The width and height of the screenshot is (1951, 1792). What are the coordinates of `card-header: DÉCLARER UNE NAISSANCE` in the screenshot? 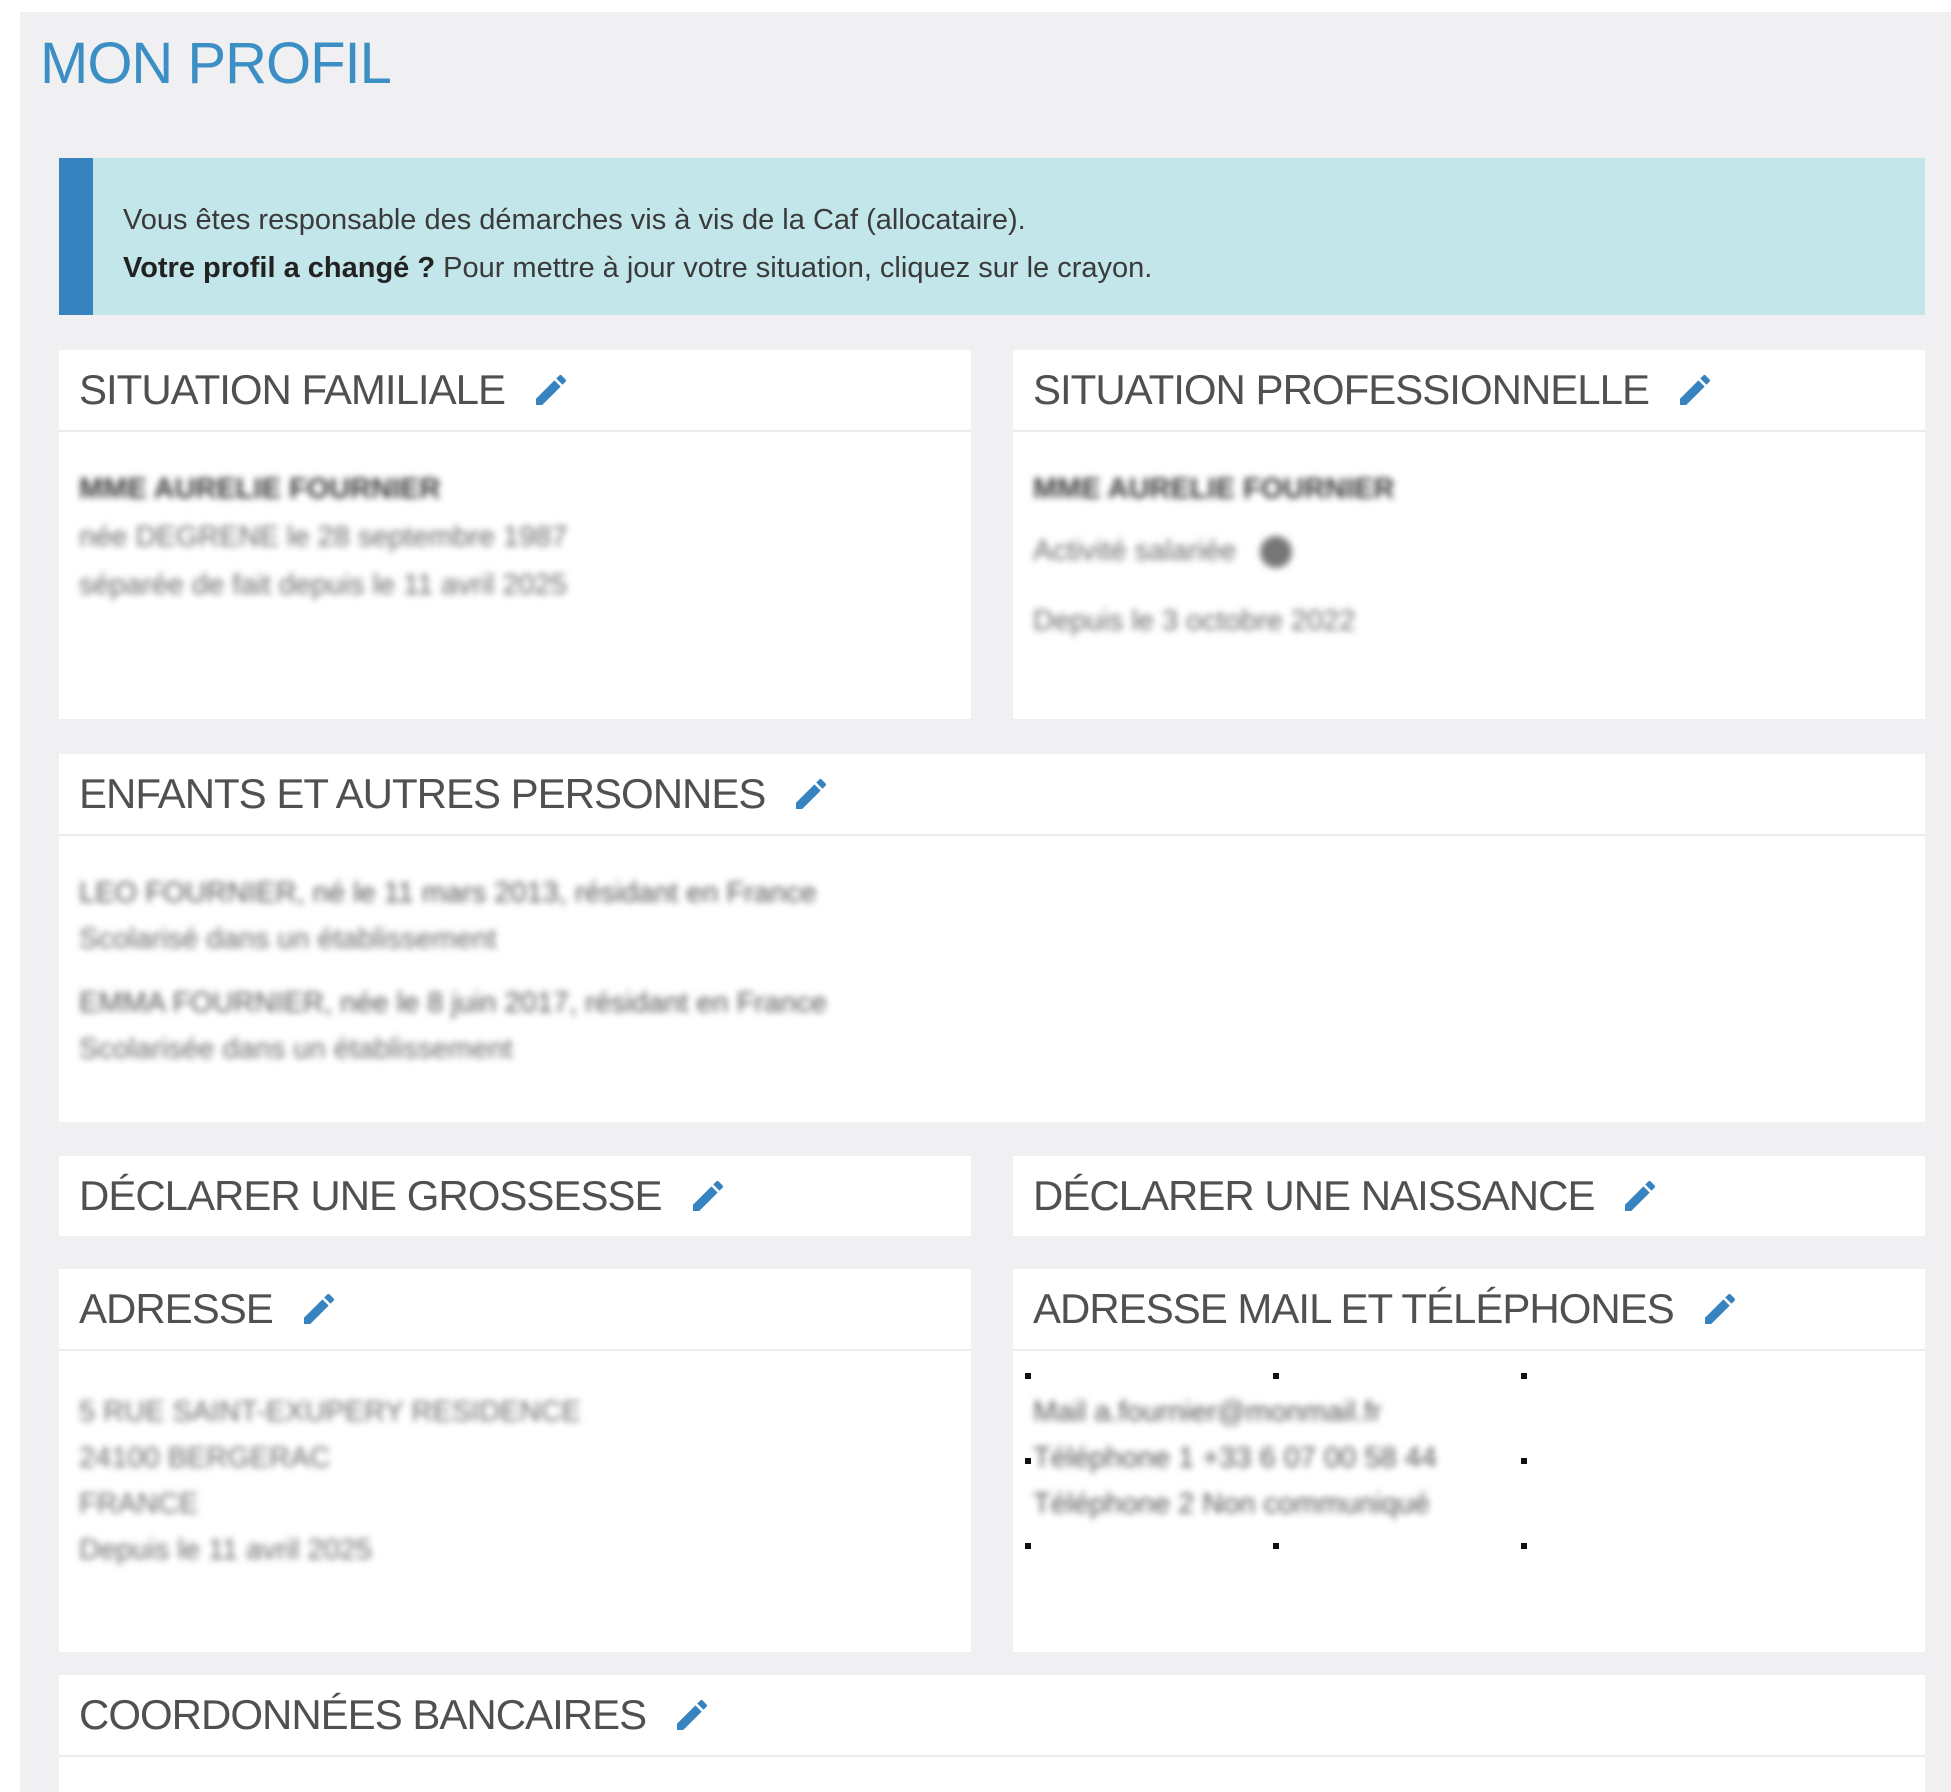 It's located at (1469, 1196).